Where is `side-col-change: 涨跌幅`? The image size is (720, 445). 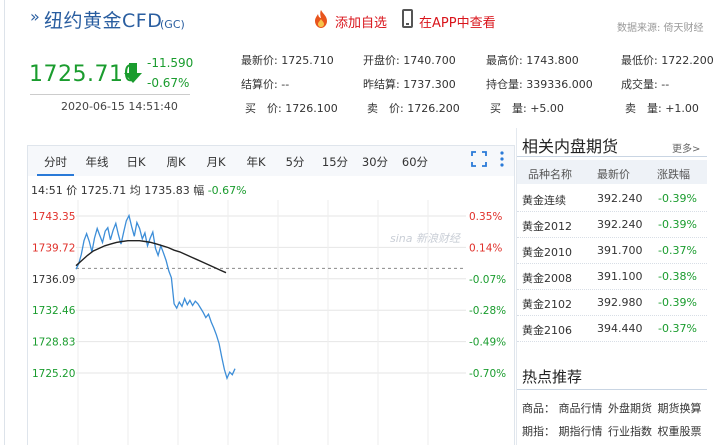
side-col-change: 涨跌幅 is located at coordinates (673, 174).